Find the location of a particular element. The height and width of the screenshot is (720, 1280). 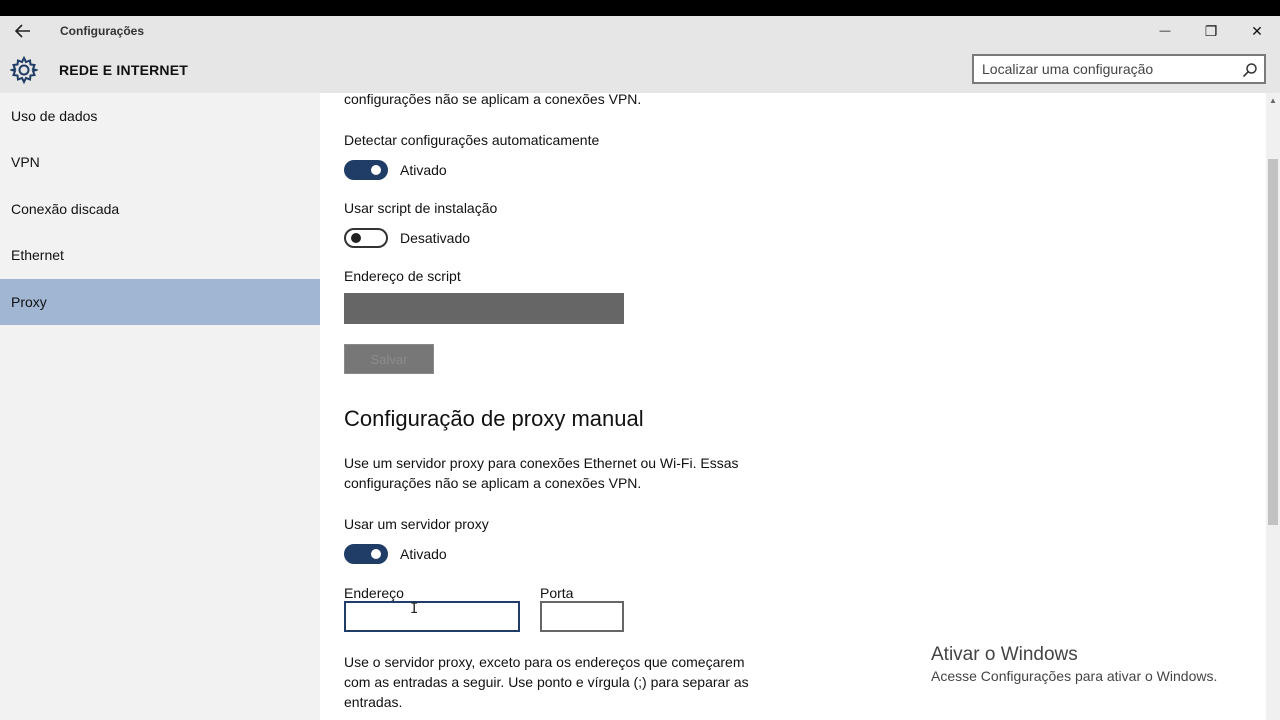

back-arrow-icon is located at coordinates (22, 31).